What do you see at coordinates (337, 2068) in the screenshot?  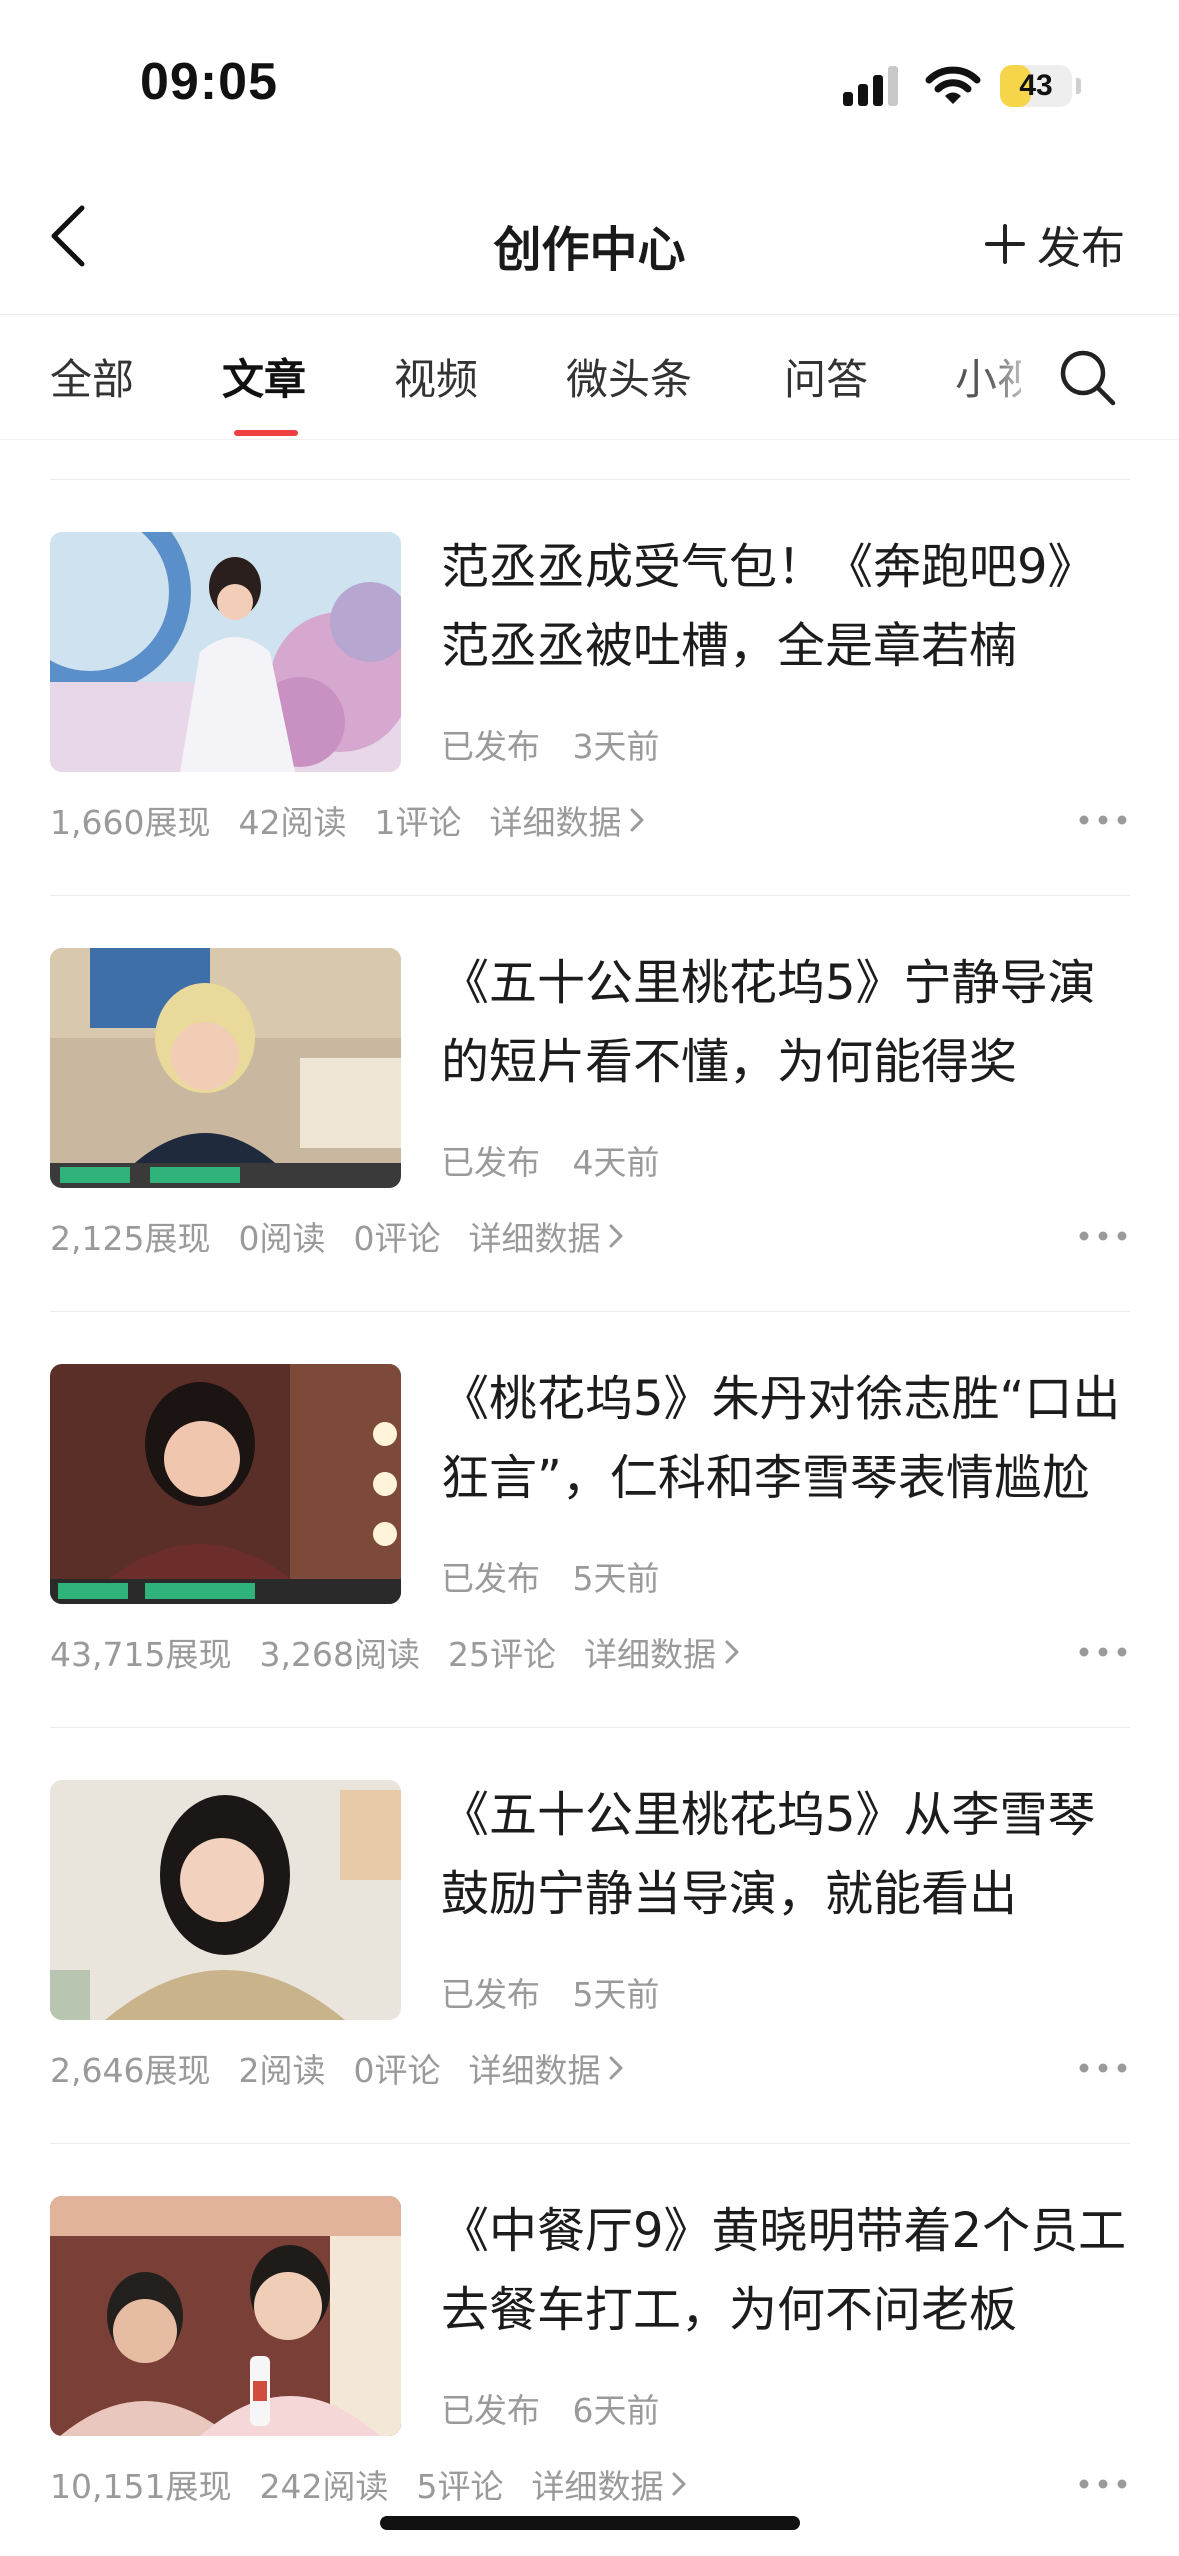 I see `article-stats: 2,646展现 2阅读 0评论 详细数据` at bounding box center [337, 2068].